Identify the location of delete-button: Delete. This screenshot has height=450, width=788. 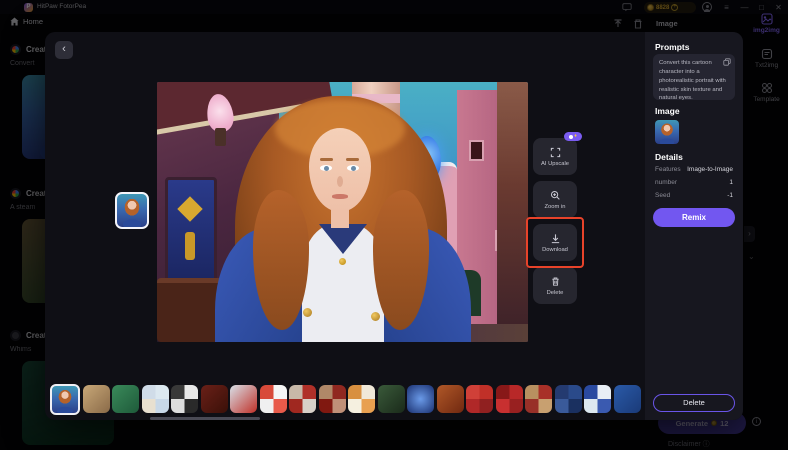
(555, 285).